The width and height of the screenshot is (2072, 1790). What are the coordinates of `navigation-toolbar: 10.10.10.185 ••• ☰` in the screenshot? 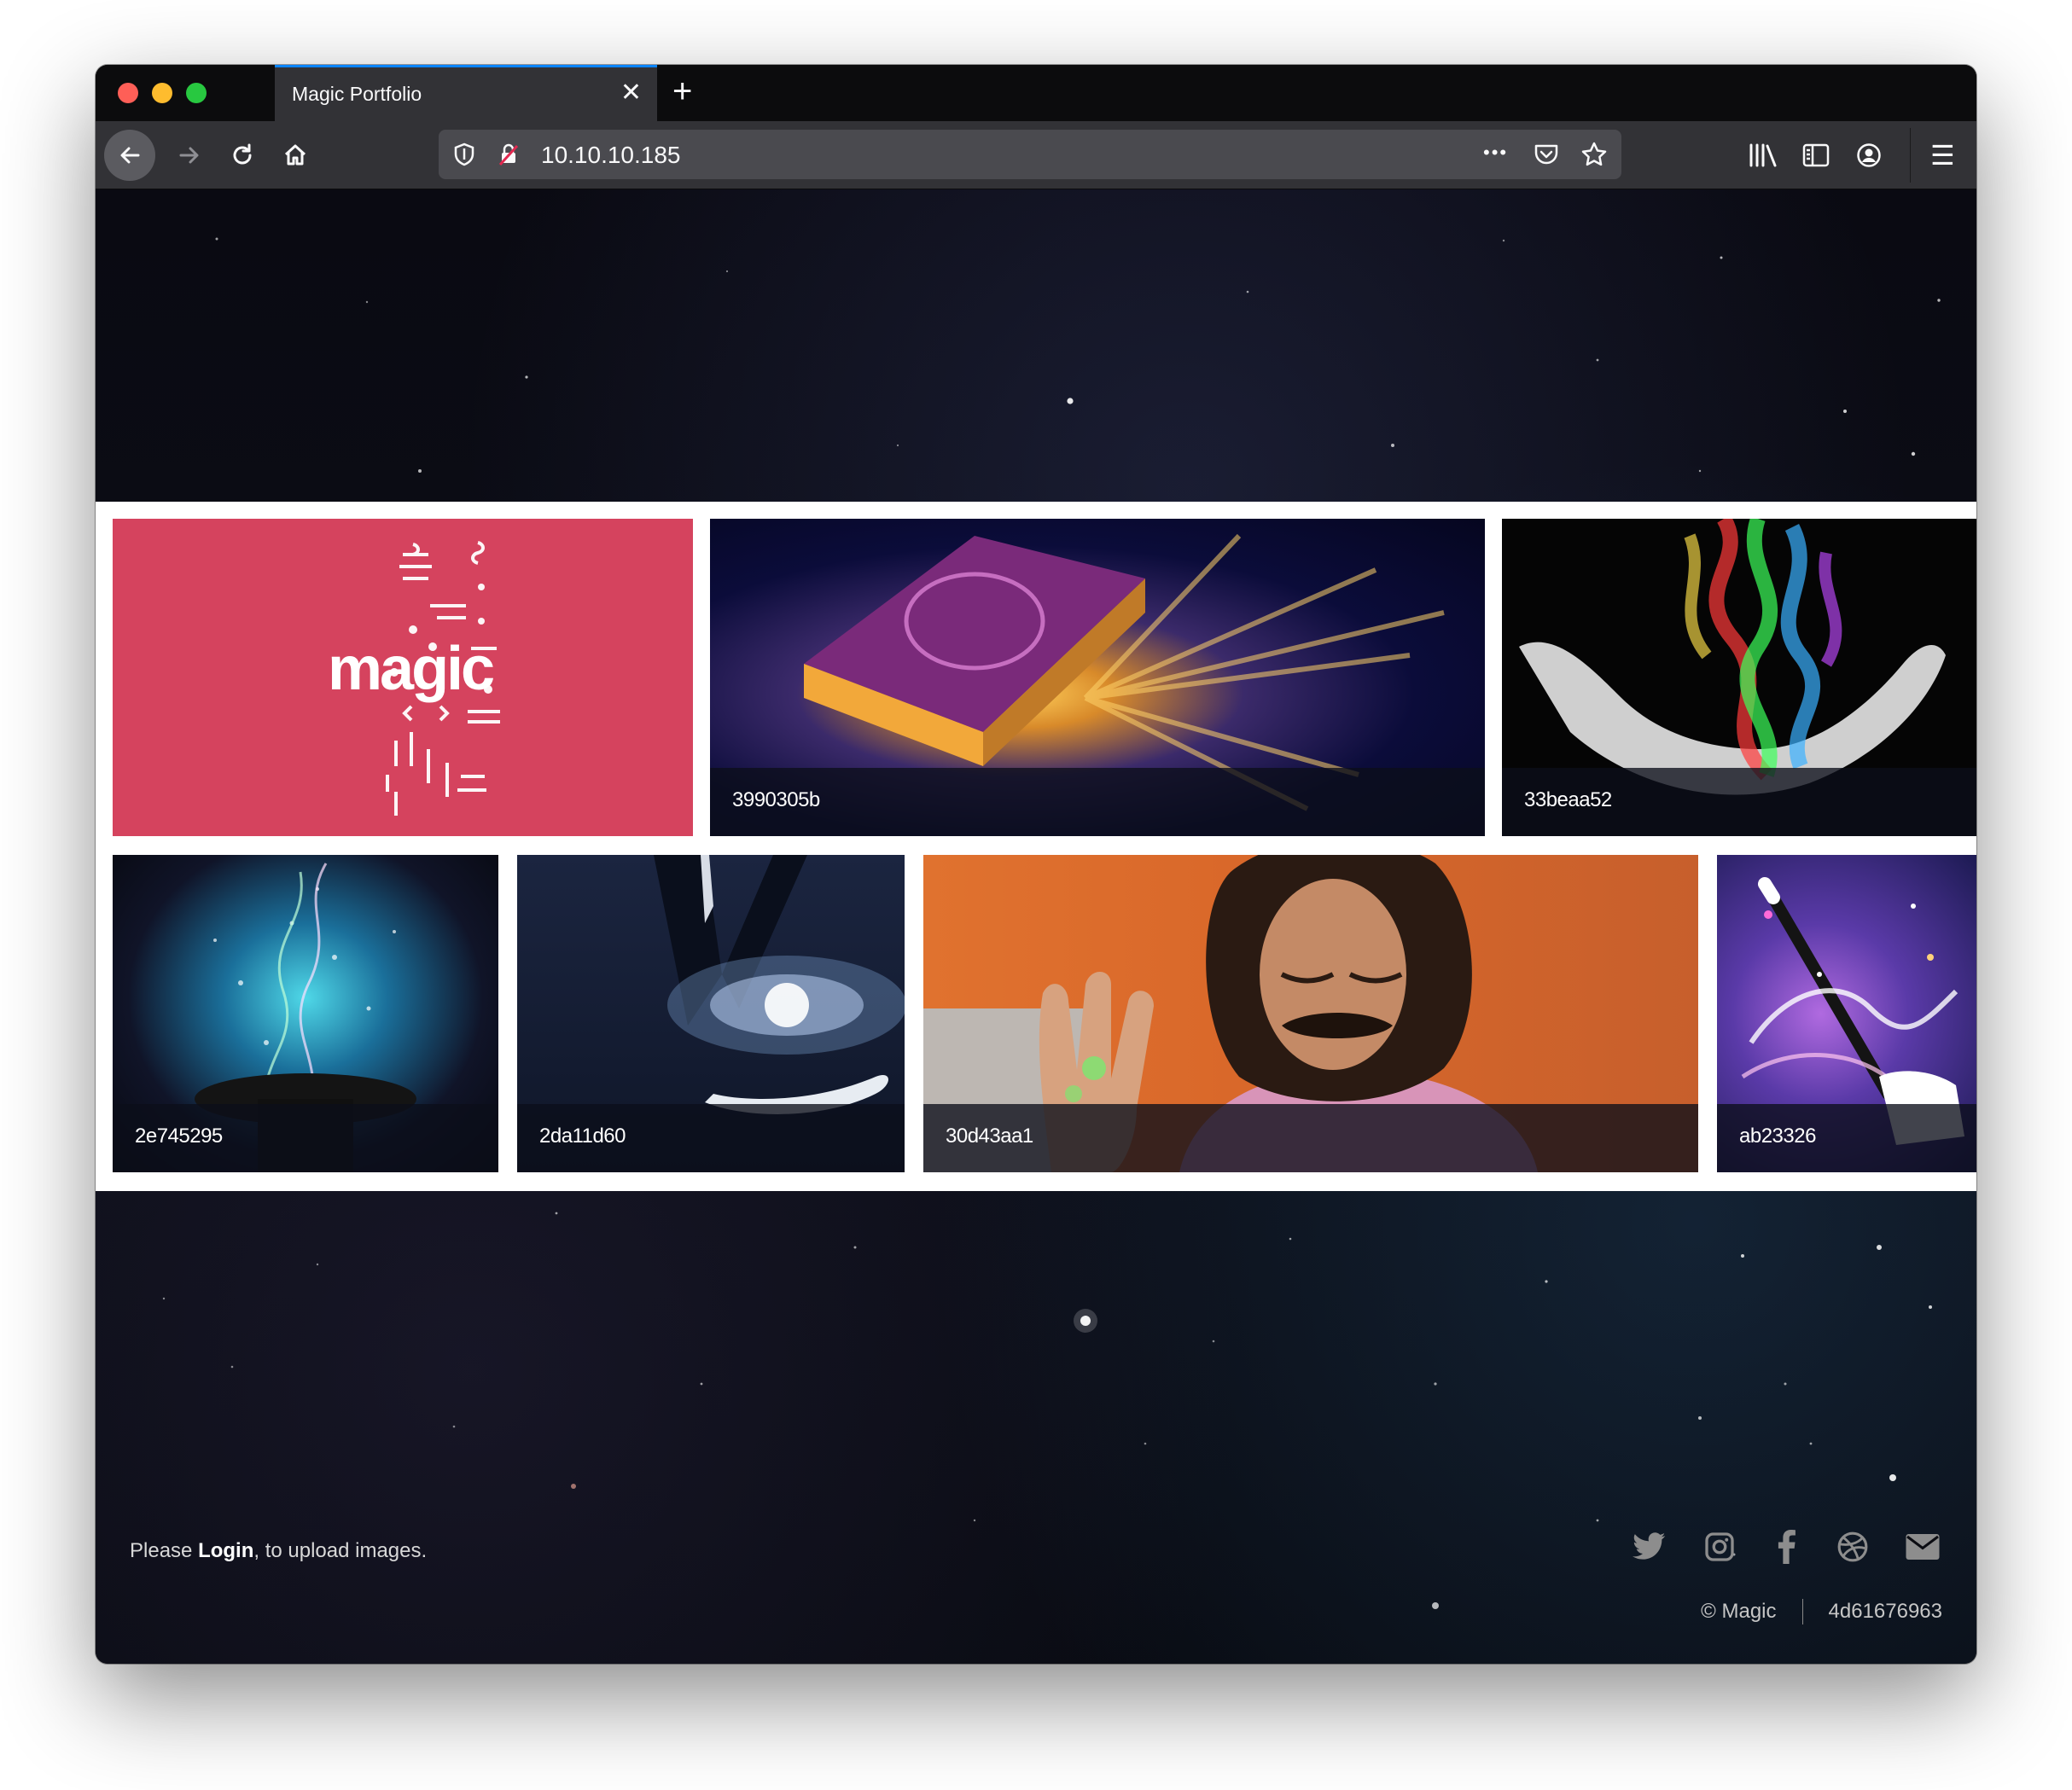 It's located at (1036, 155).